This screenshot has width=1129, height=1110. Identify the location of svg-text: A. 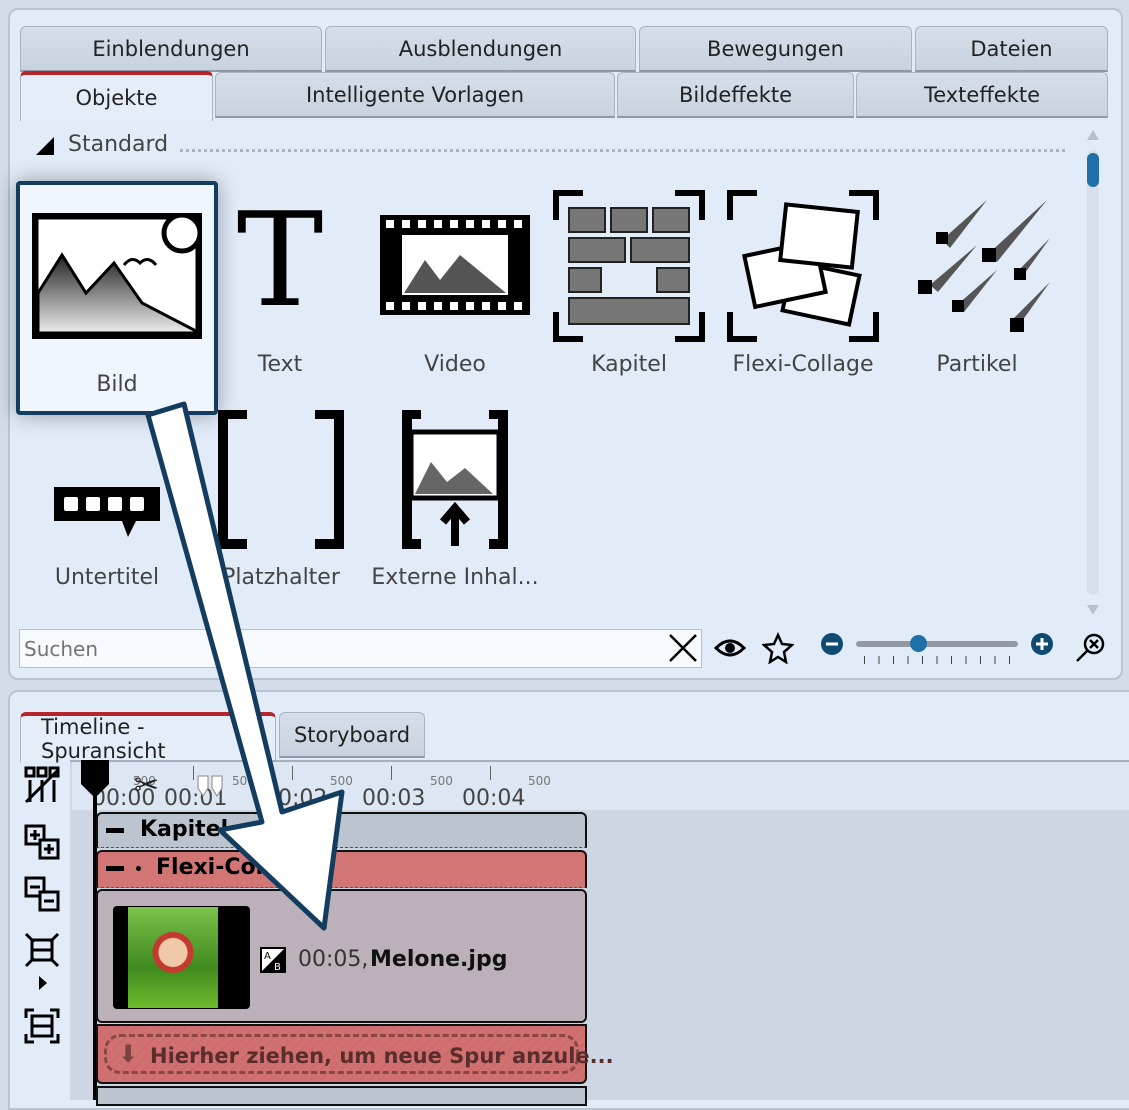
(267, 956).